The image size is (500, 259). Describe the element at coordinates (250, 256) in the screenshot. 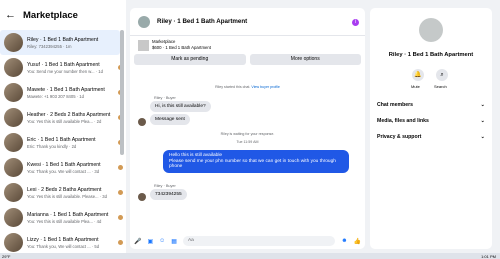

I see `taskbar: 29°F 1:01 PM` at that location.